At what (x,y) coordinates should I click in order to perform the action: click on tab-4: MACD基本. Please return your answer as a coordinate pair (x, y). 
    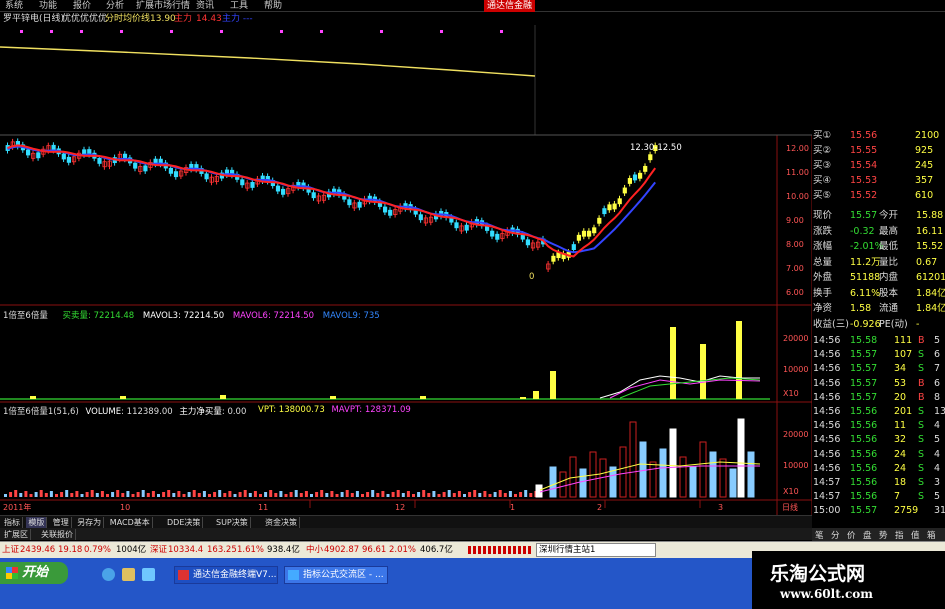
    Looking at the image, I should click on (130, 522).